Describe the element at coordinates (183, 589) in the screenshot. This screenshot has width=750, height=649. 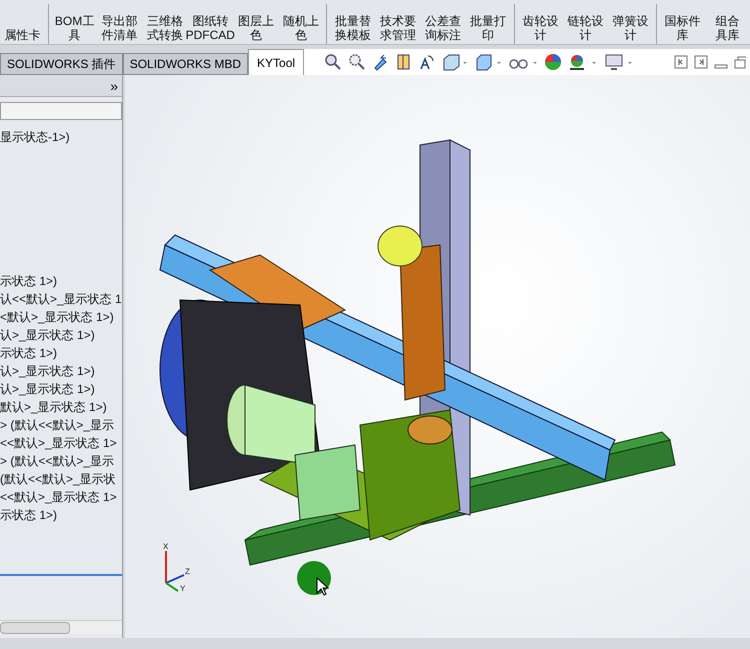
I see `axis-label: Y` at that location.